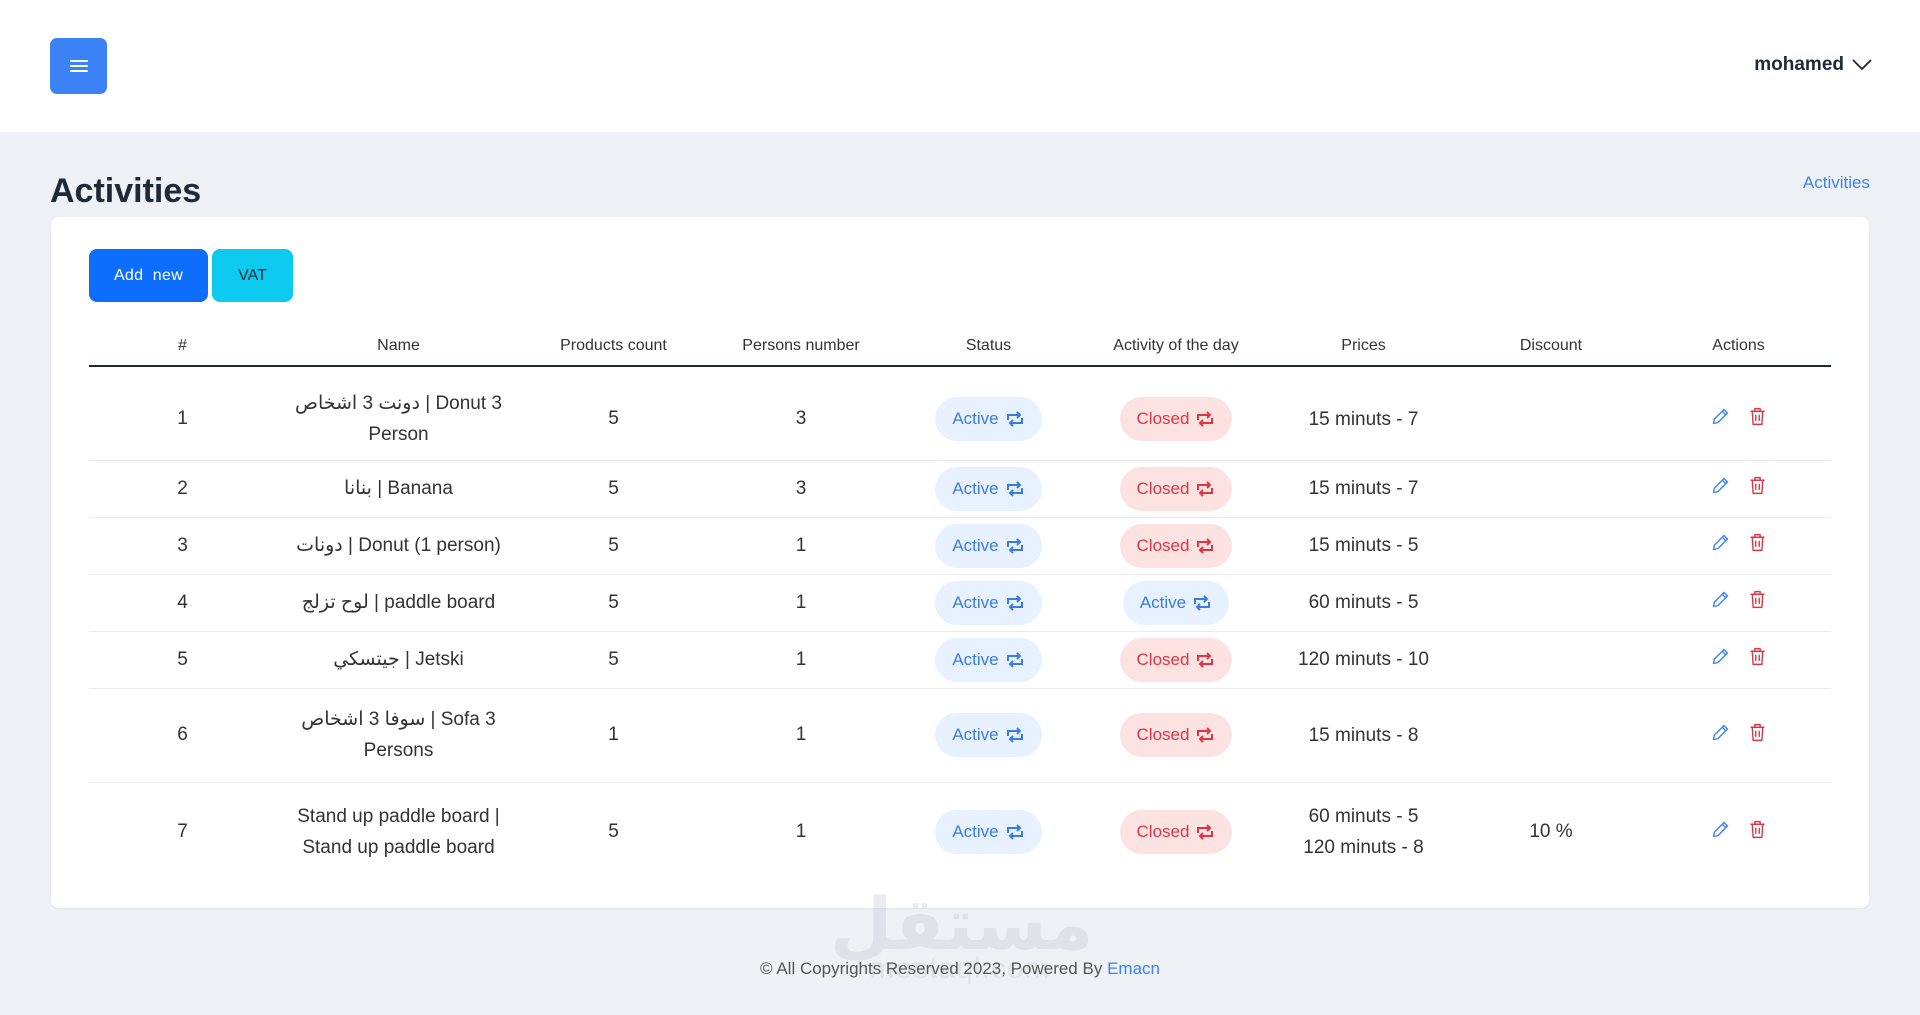  Describe the element at coordinates (1836, 183) in the screenshot. I see `breadcrumb: Activities` at that location.